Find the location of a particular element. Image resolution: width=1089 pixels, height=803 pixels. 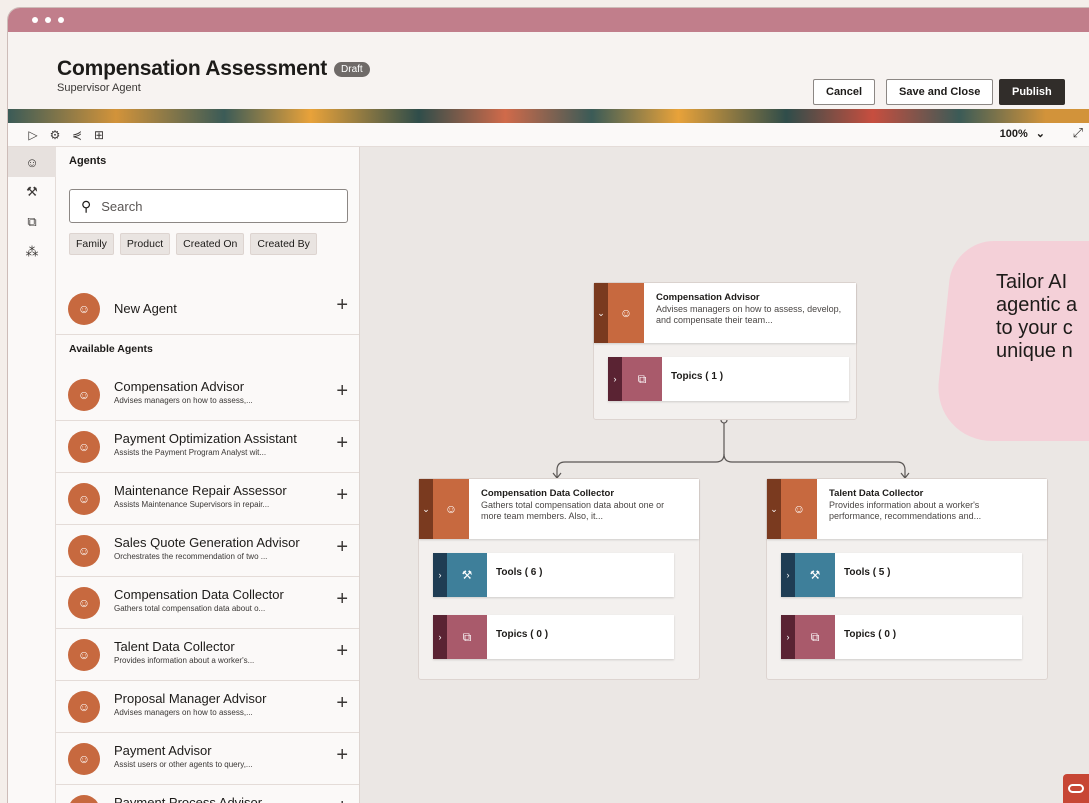

page-title: Compensation Assessment is located at coordinates (192, 68).